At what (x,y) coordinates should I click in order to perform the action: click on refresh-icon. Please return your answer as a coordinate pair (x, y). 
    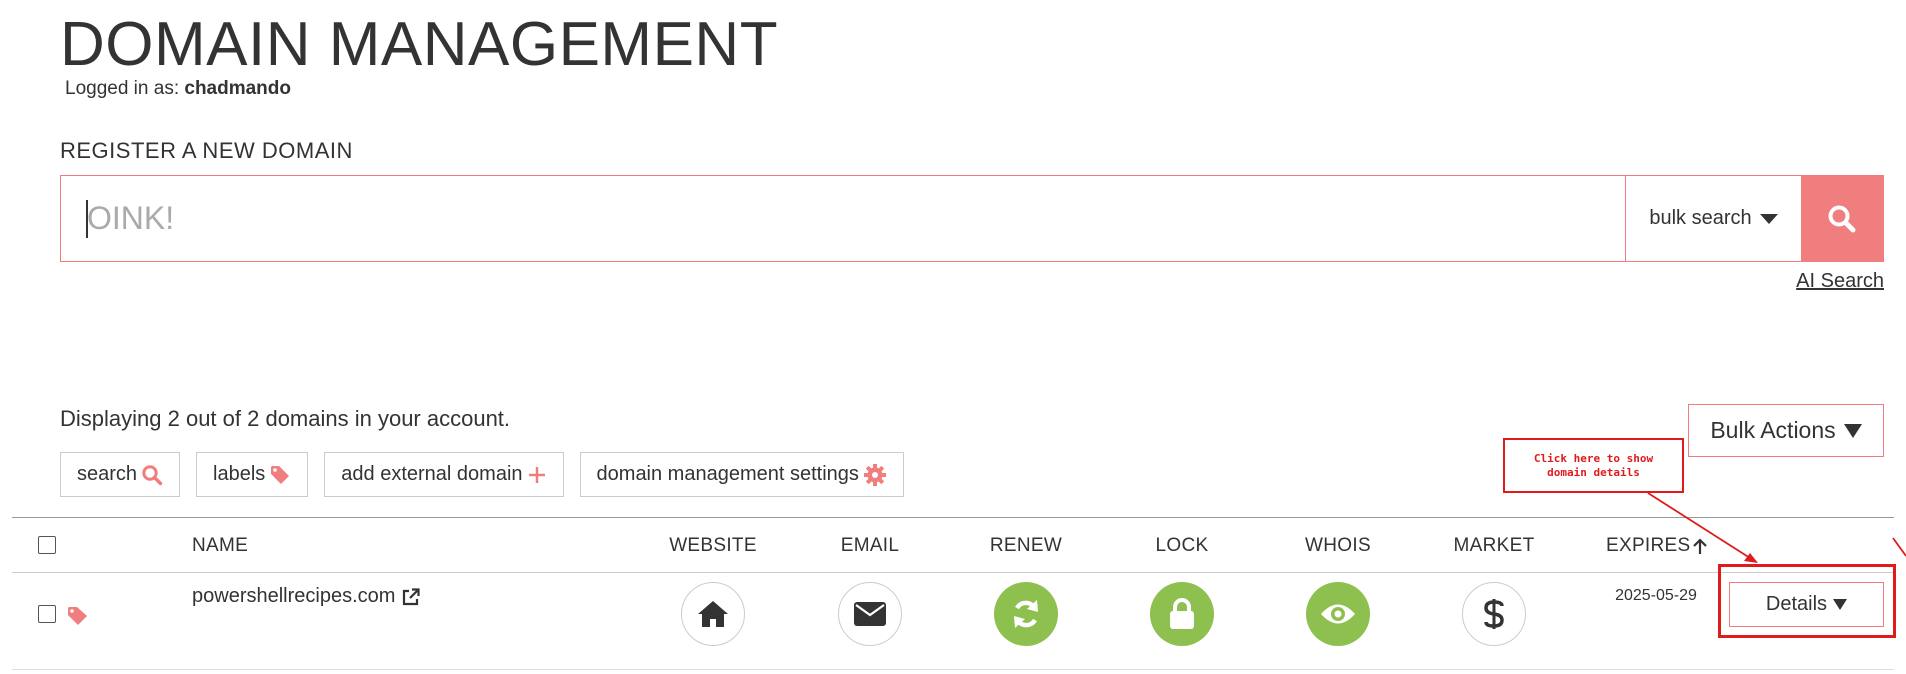
    Looking at the image, I should click on (1026, 614).